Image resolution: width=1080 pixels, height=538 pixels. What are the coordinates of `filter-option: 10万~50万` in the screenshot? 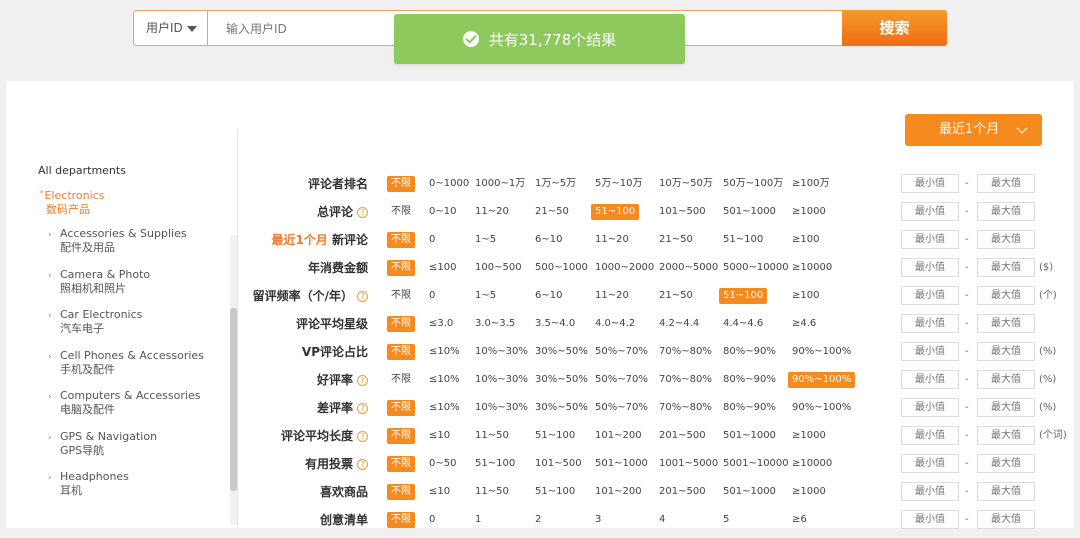 It's located at (686, 184).